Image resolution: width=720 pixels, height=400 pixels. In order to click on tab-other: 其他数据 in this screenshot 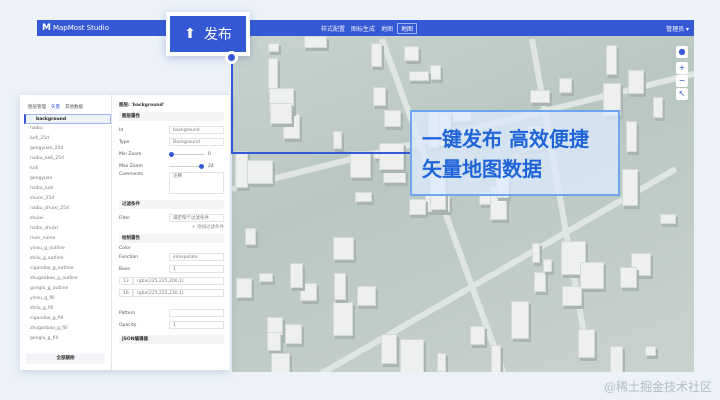, I will do `click(74, 107)`.